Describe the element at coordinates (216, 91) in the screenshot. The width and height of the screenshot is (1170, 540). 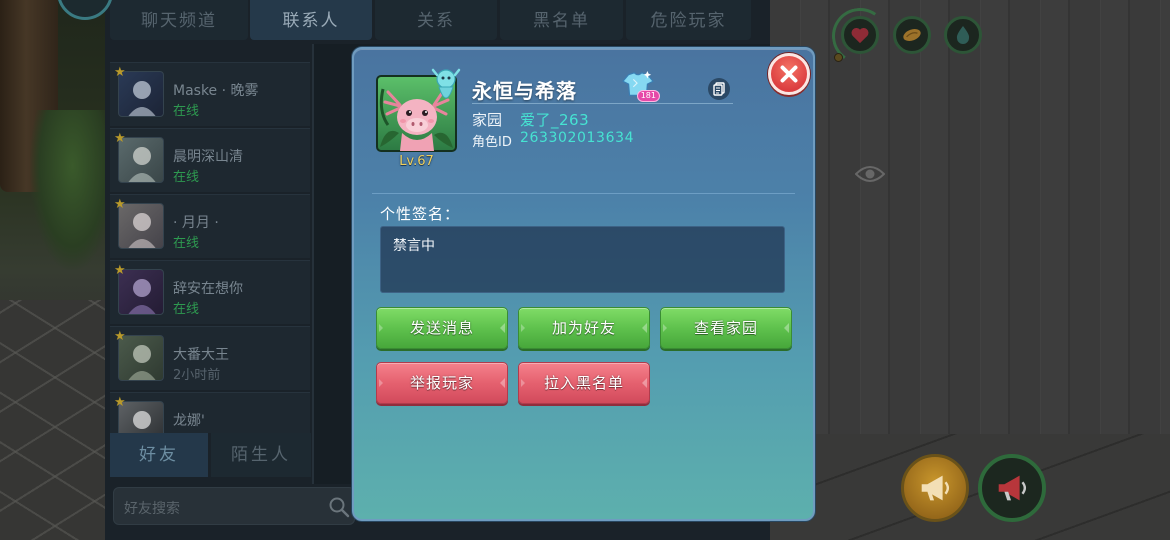
I see `contact-name: Maske · 晚雾` at that location.